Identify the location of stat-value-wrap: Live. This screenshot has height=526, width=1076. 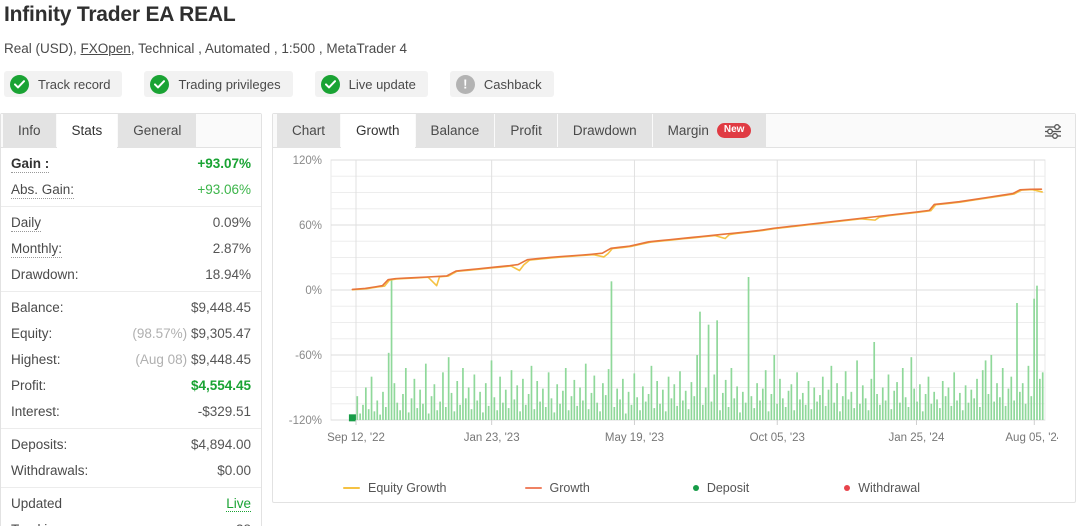
(238, 504).